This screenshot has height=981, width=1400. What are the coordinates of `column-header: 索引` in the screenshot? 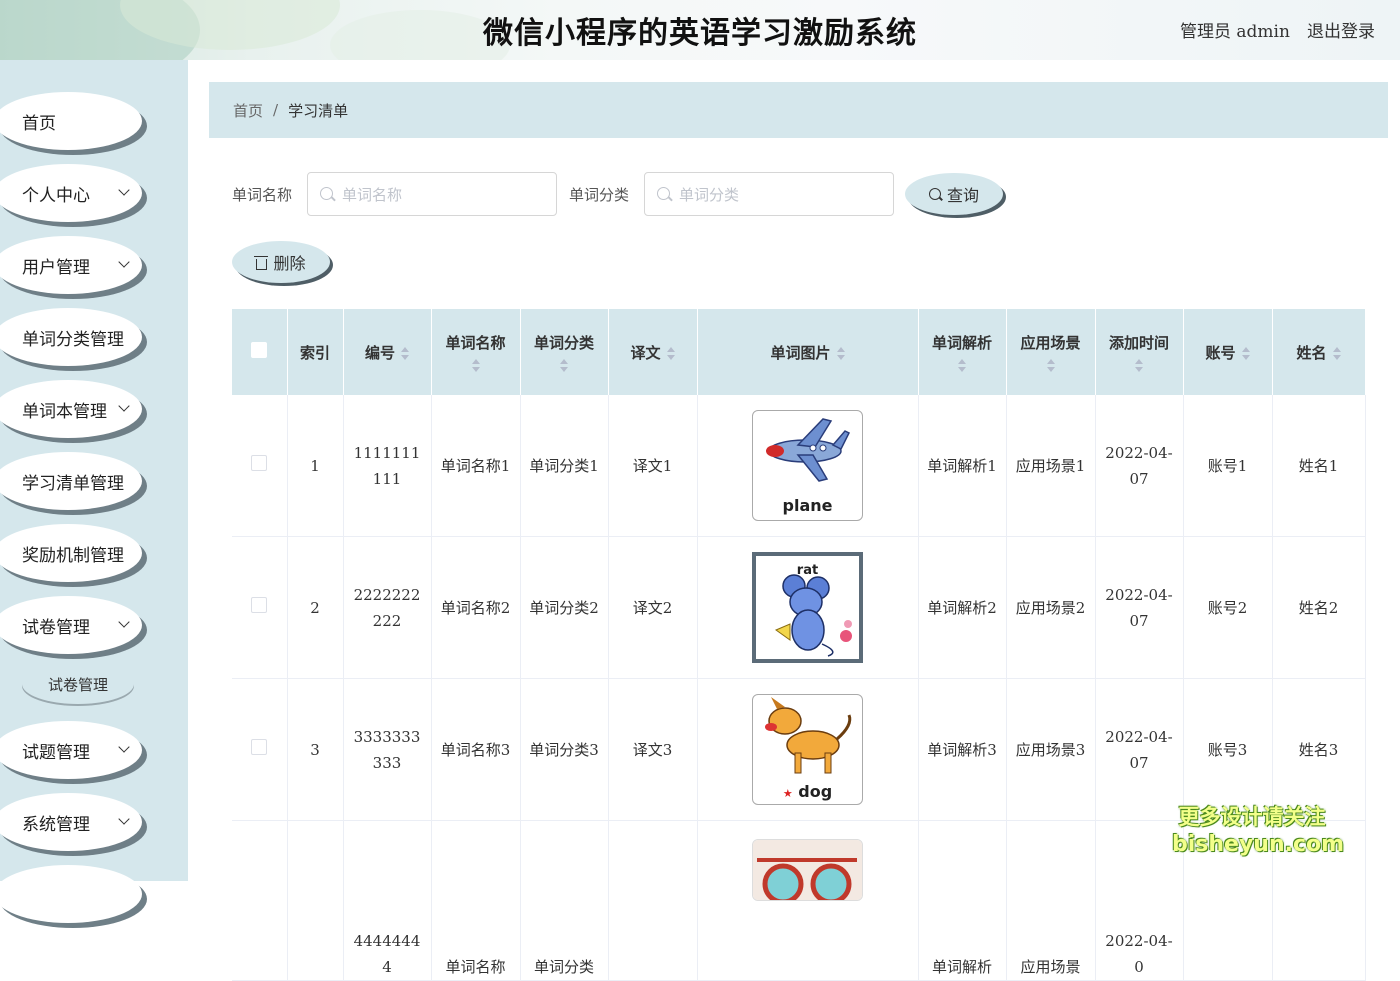 It's located at (315, 352).